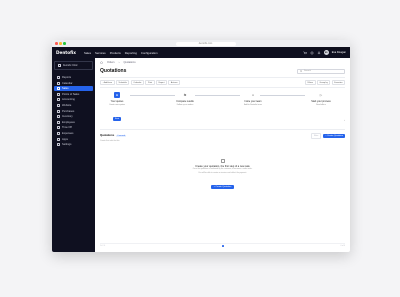 The height and width of the screenshot is (297, 400). What do you see at coordinates (73, 144) in the screenshot?
I see `sidebar-item-settings: Settings` at bounding box center [73, 144].